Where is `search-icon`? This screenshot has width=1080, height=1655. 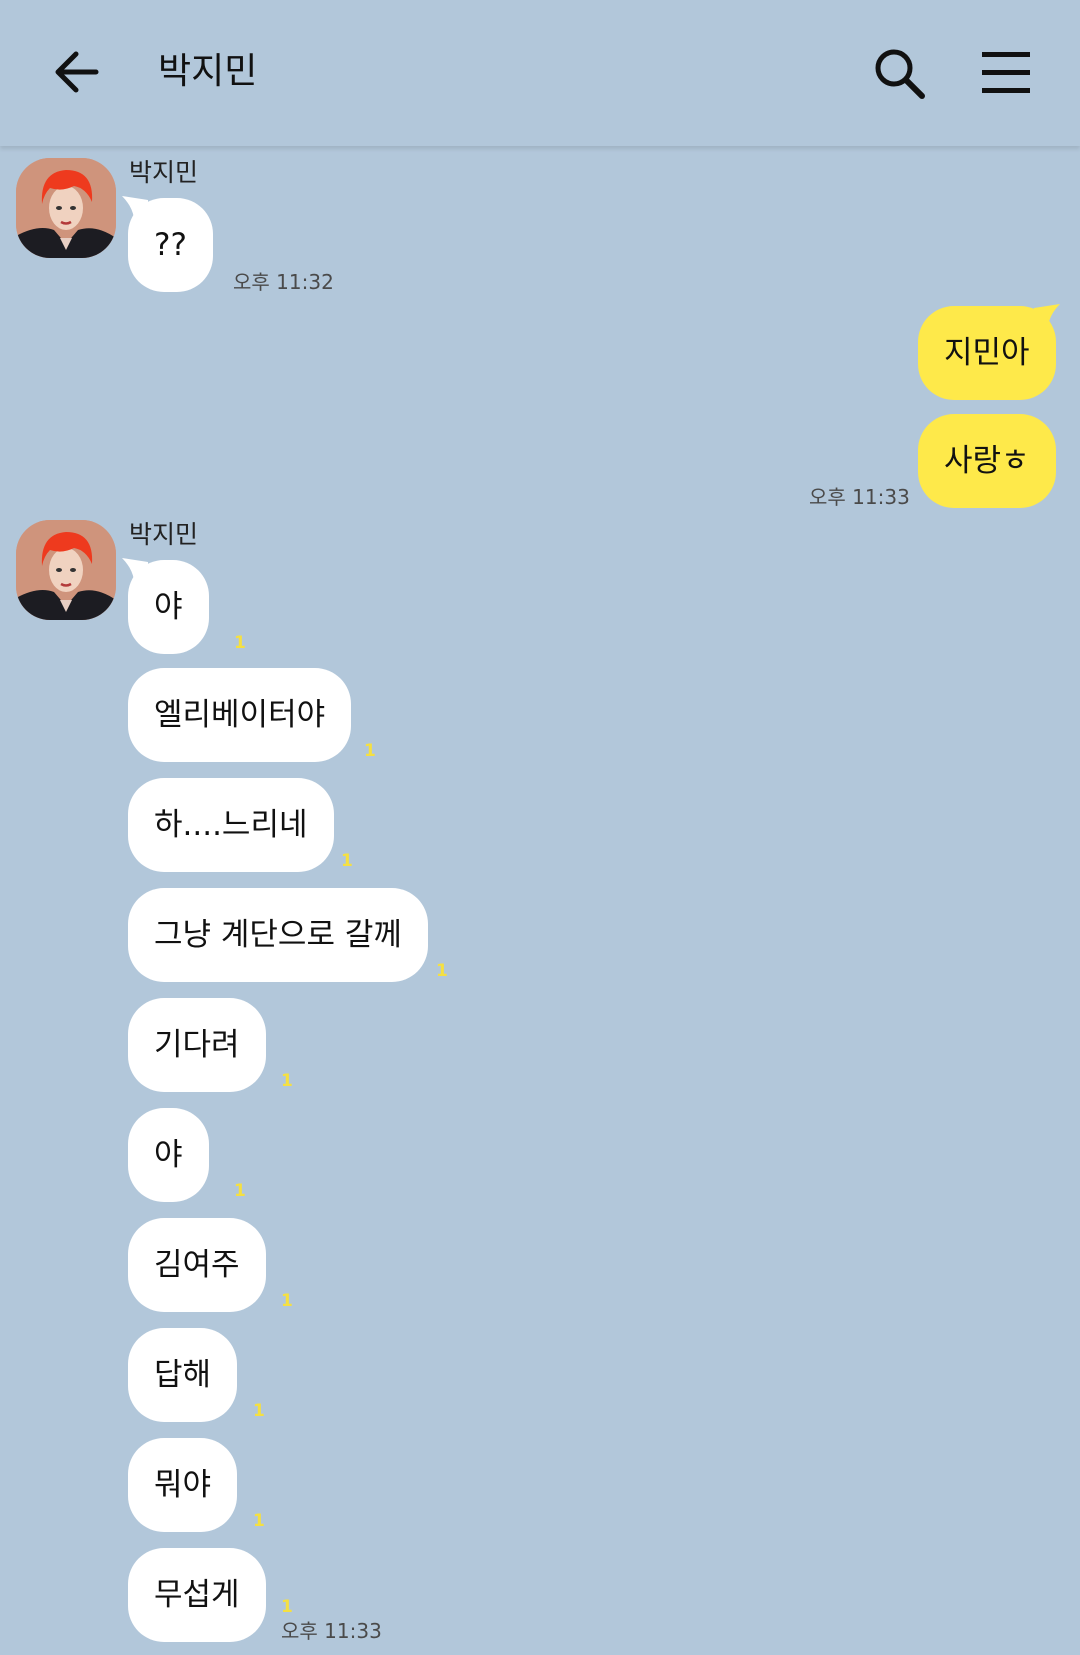
search-icon is located at coordinates (900, 74).